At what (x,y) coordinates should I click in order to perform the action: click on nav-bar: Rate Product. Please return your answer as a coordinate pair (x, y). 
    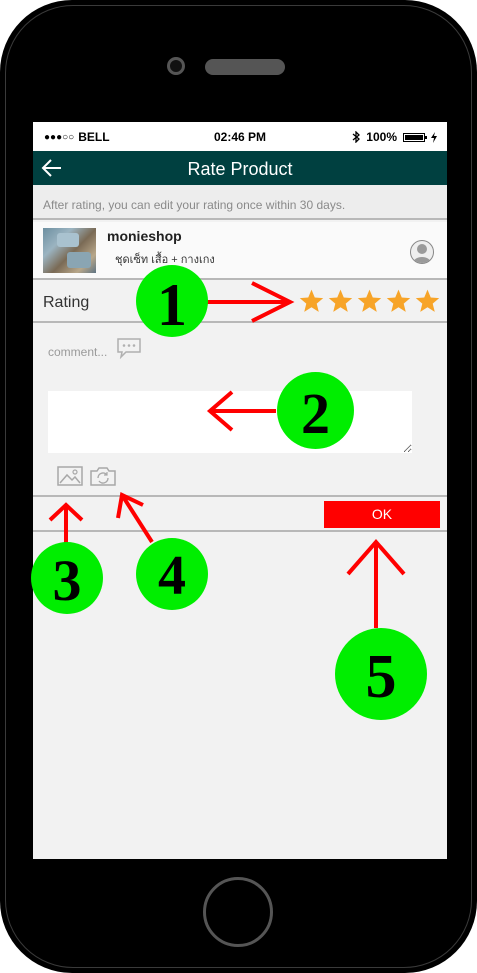
    Looking at the image, I should click on (240, 168).